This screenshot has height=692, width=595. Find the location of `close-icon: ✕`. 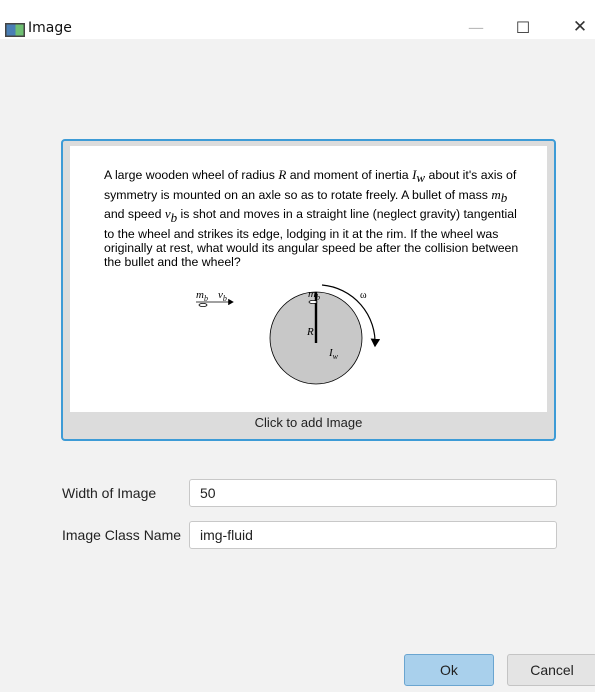

close-icon: ✕ is located at coordinates (580, 27).